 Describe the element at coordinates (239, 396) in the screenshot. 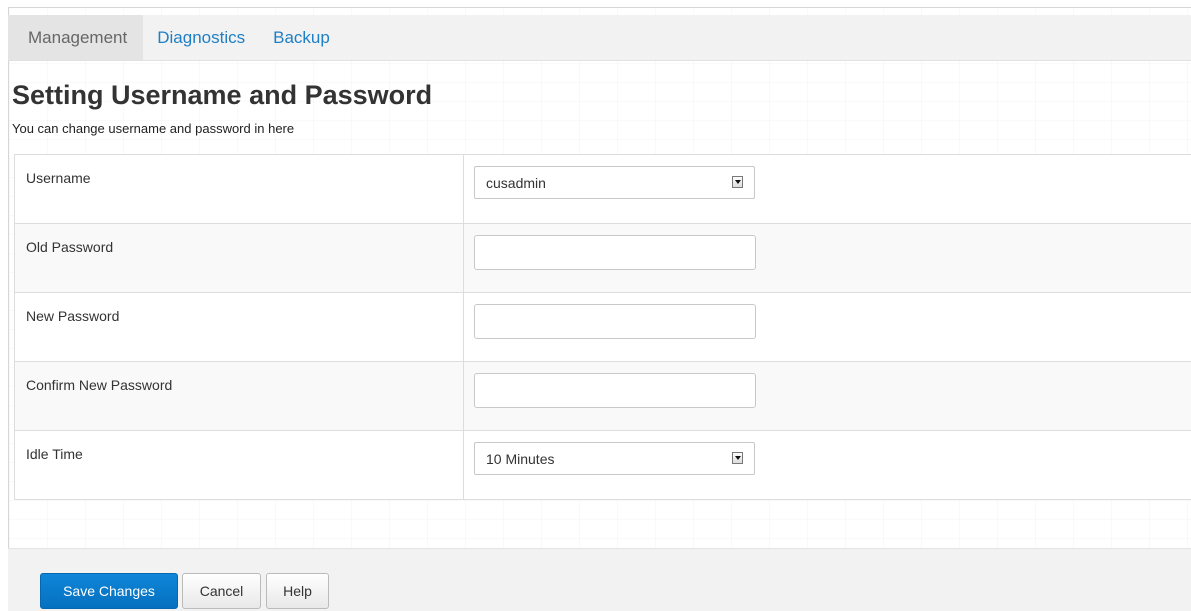

I see `confirm-password-label: Confirm New Password` at that location.